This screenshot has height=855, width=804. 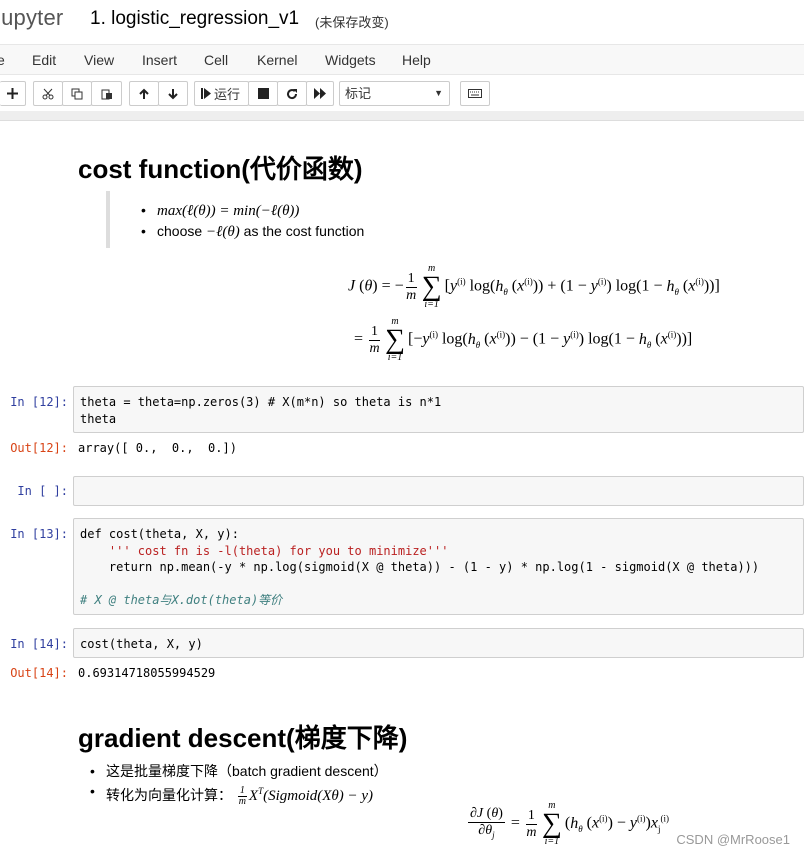 What do you see at coordinates (39, 448) in the screenshot?
I see `cell-12-out-prompt: Out[12]:` at bounding box center [39, 448].